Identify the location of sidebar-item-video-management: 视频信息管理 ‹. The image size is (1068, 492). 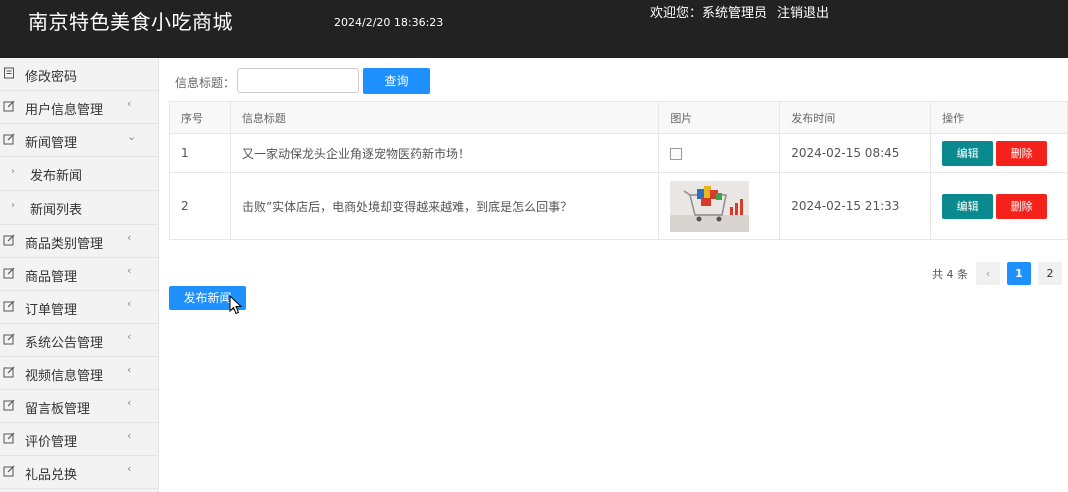
(79, 373).